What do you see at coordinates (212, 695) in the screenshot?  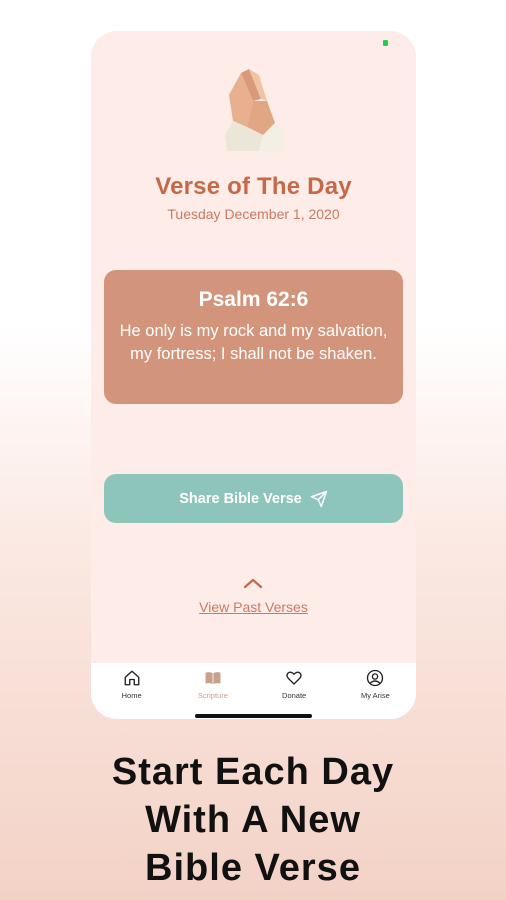 I see `tab-label: Scripture` at bounding box center [212, 695].